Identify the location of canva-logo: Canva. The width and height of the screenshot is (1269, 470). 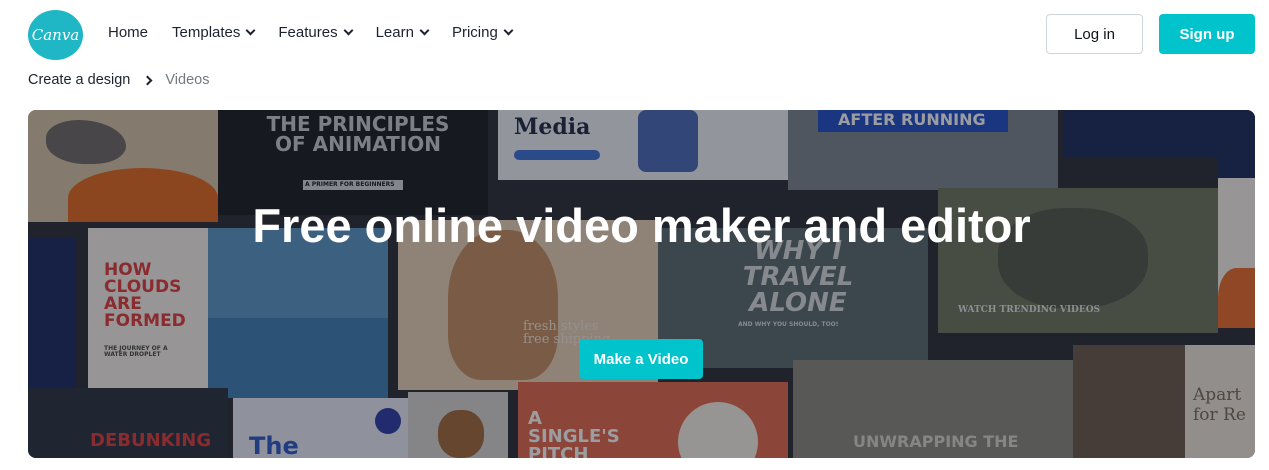
(55, 35).